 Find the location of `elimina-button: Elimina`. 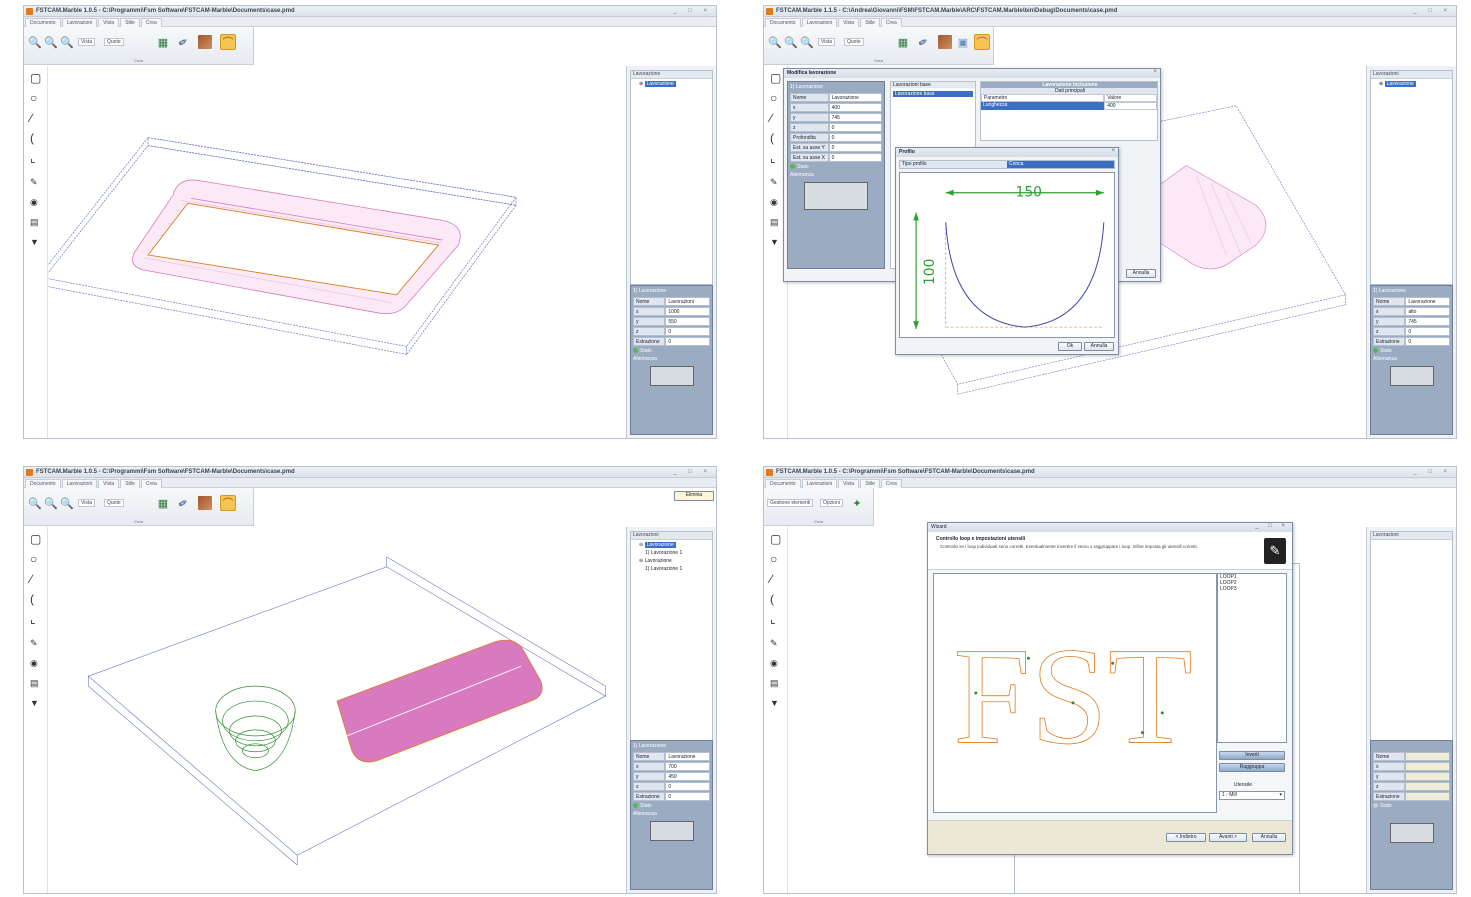

elimina-button: Elimina is located at coordinates (694, 496).